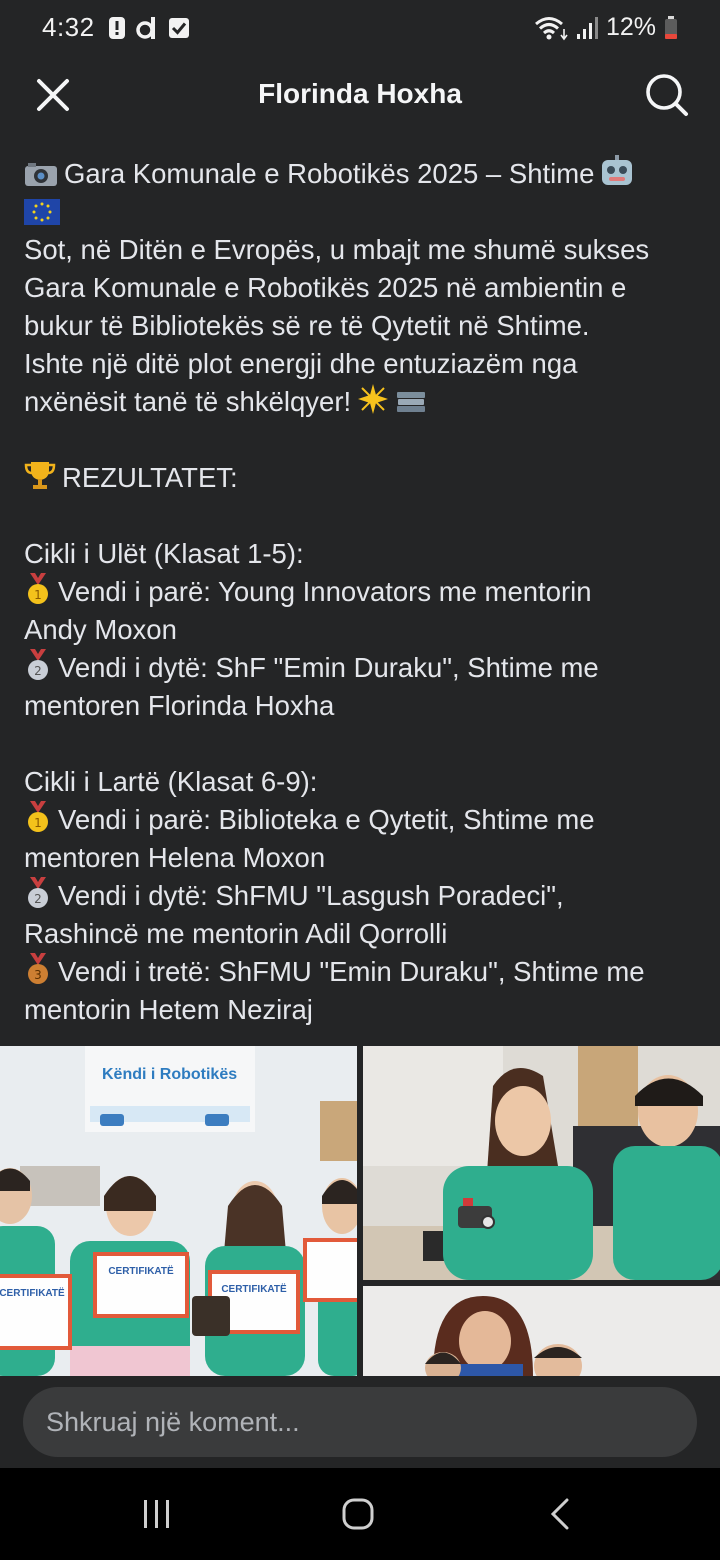 The height and width of the screenshot is (1560, 720). I want to click on photo-banner-text: Këndi i Robotikës, so click(170, 1074).